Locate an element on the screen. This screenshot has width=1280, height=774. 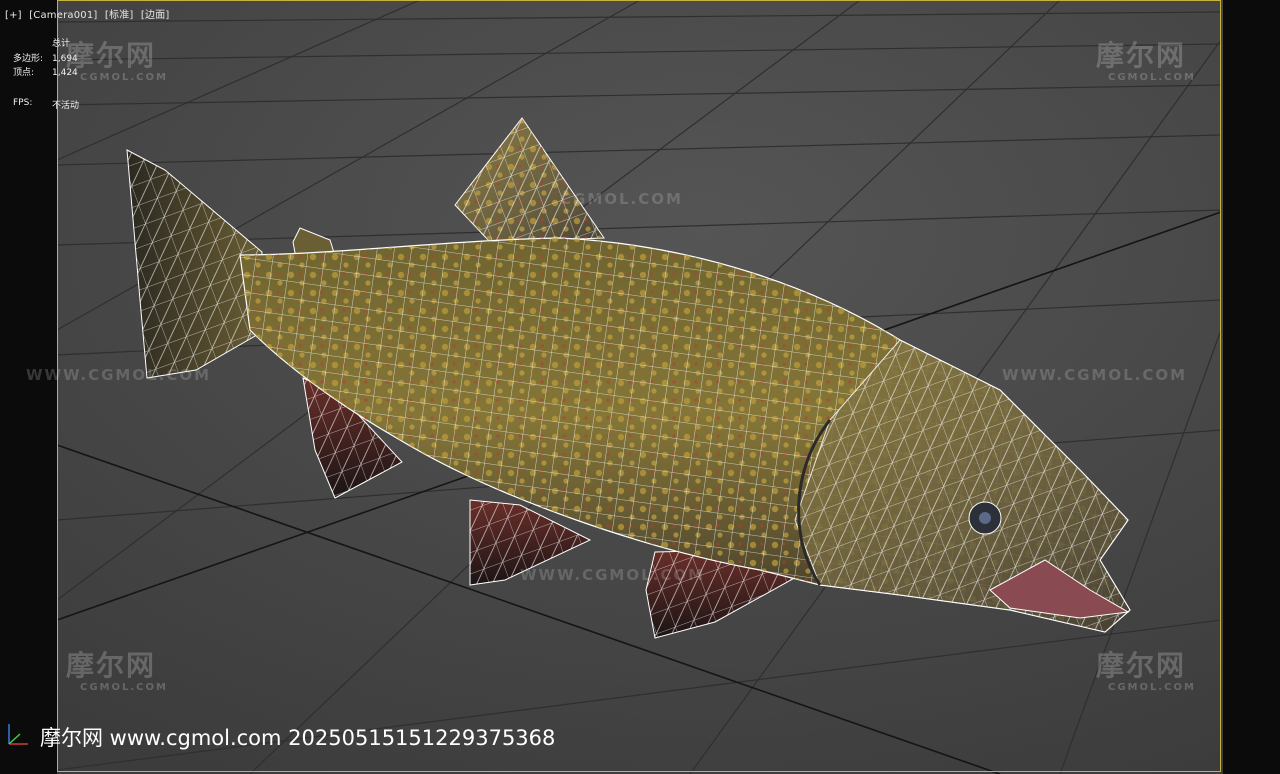
polygons-value: 1,694 is located at coordinates (65, 59).